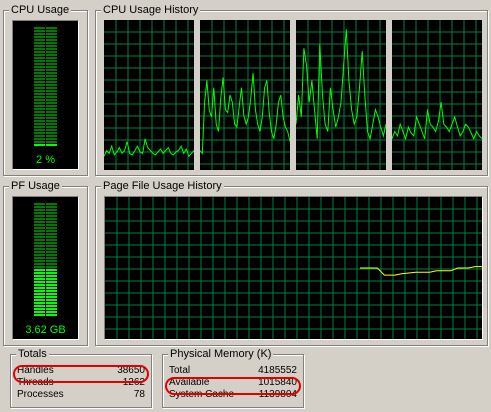  Describe the element at coordinates (189, 382) in the screenshot. I see `stat-label: Available` at that location.